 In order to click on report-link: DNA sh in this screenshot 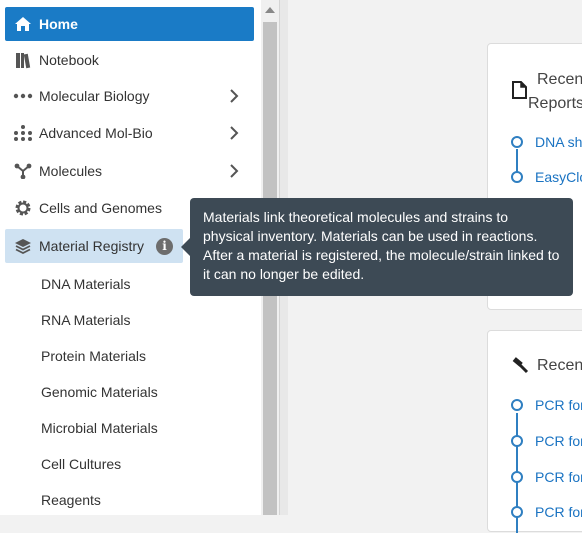, I will do `click(558, 142)`.